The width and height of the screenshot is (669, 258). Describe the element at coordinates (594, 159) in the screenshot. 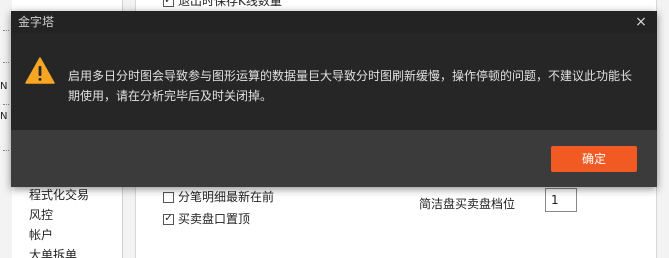

I see `ok-button: 确定` at that location.